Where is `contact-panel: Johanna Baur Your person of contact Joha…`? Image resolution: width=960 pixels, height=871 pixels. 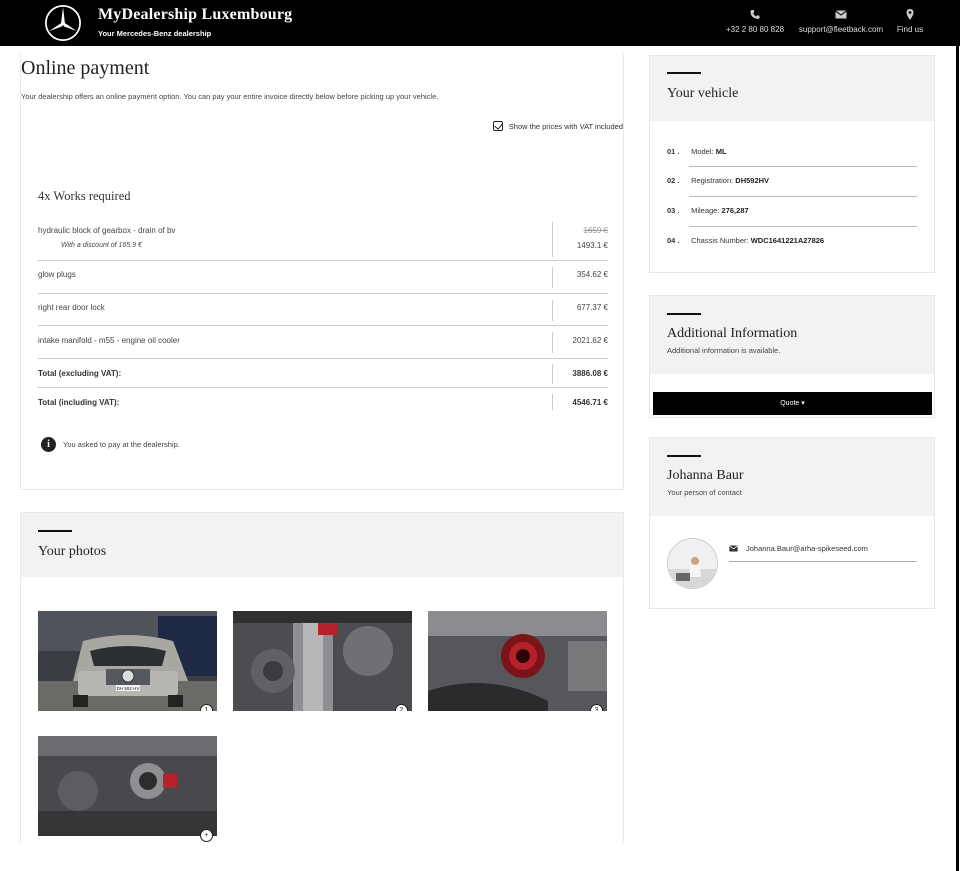
contact-panel: Johanna Baur Your person of contact Joha… is located at coordinates (792, 523).